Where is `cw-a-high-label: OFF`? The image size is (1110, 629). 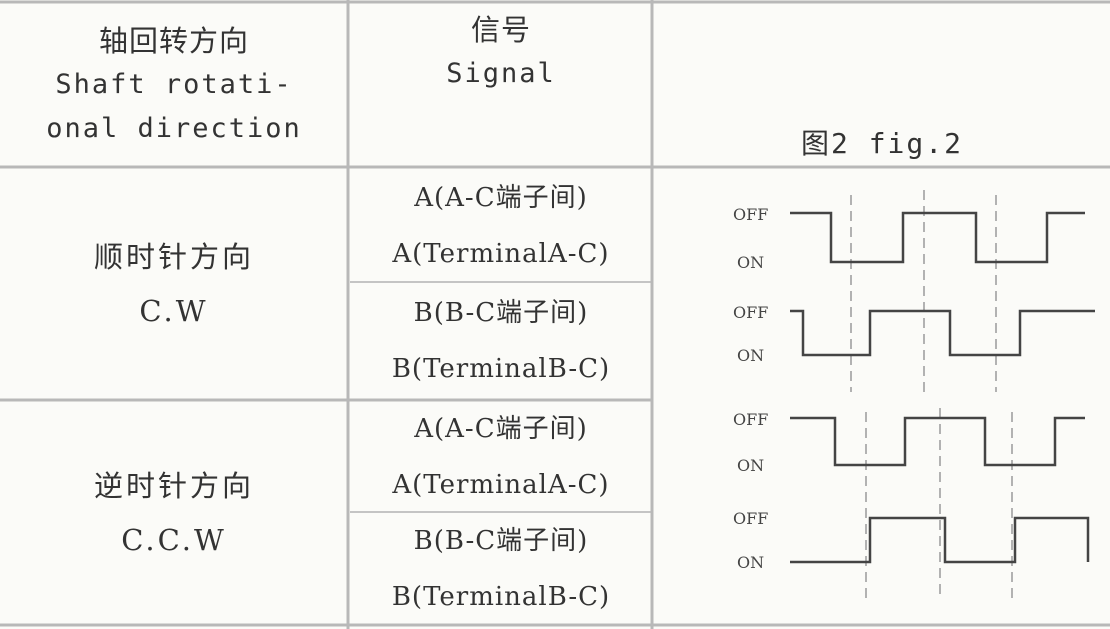 cw-a-high-label: OFF is located at coordinates (750, 214).